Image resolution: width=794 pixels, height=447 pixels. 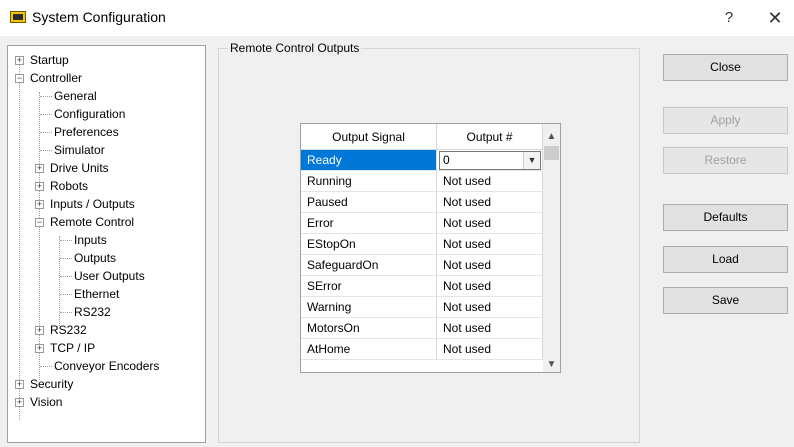 What do you see at coordinates (49, 60) in the screenshot?
I see `tree-item-label: Startup` at bounding box center [49, 60].